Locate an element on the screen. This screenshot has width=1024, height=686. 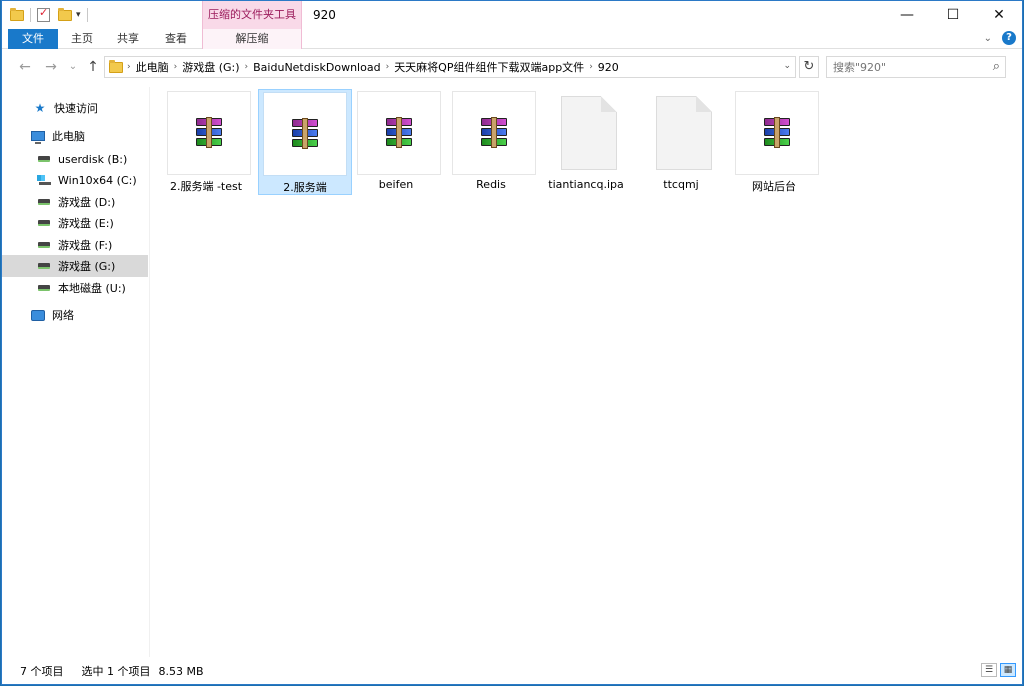
tab-extract: 解压缩 is located at coordinates (252, 39).